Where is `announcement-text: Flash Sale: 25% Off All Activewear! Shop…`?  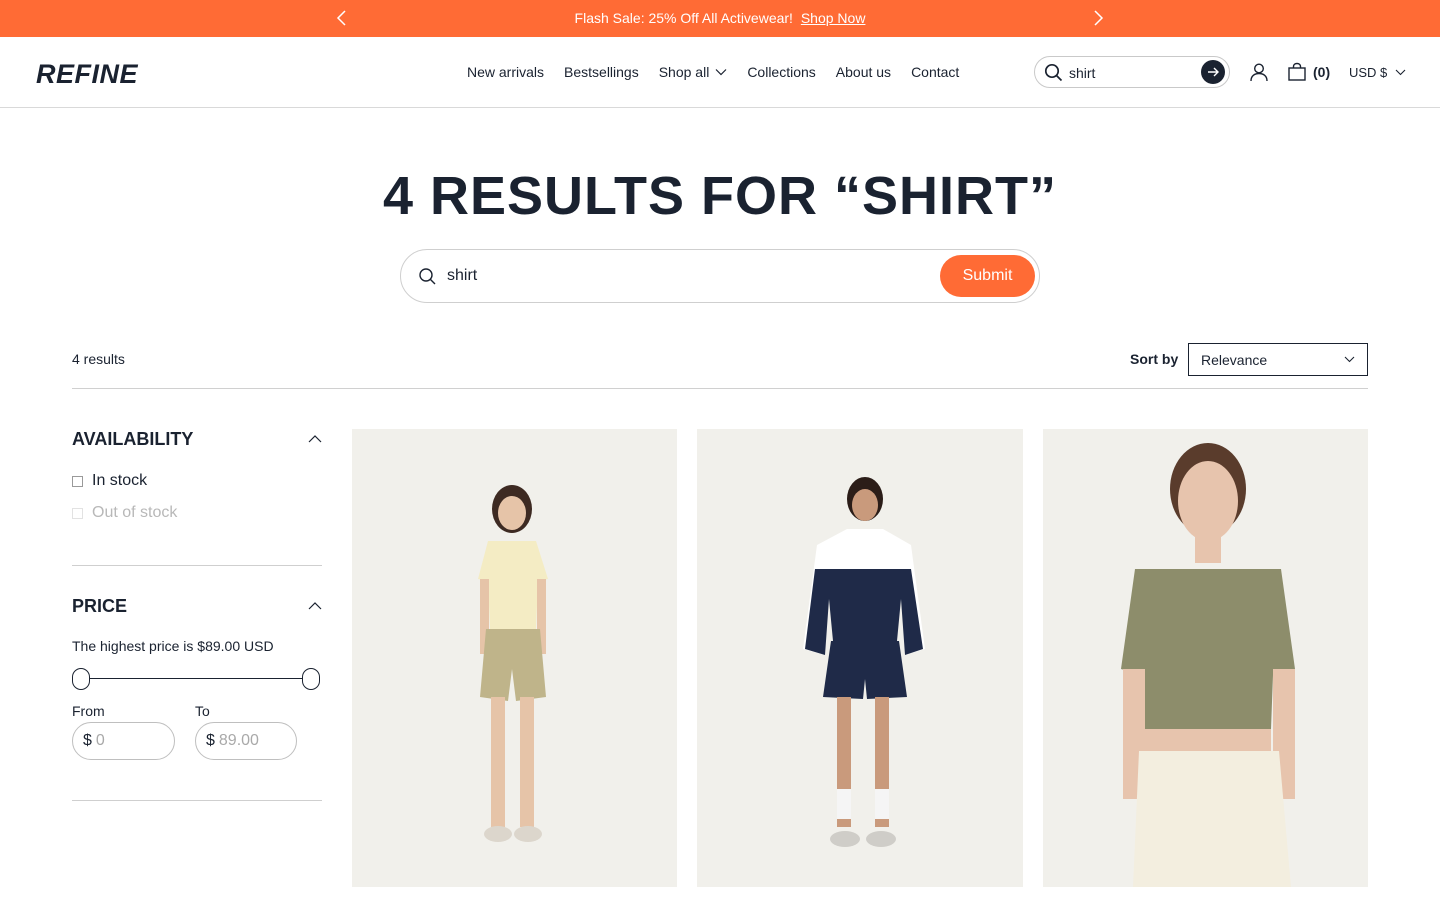 announcement-text: Flash Sale: 25% Off All Activewear! Shop… is located at coordinates (720, 18).